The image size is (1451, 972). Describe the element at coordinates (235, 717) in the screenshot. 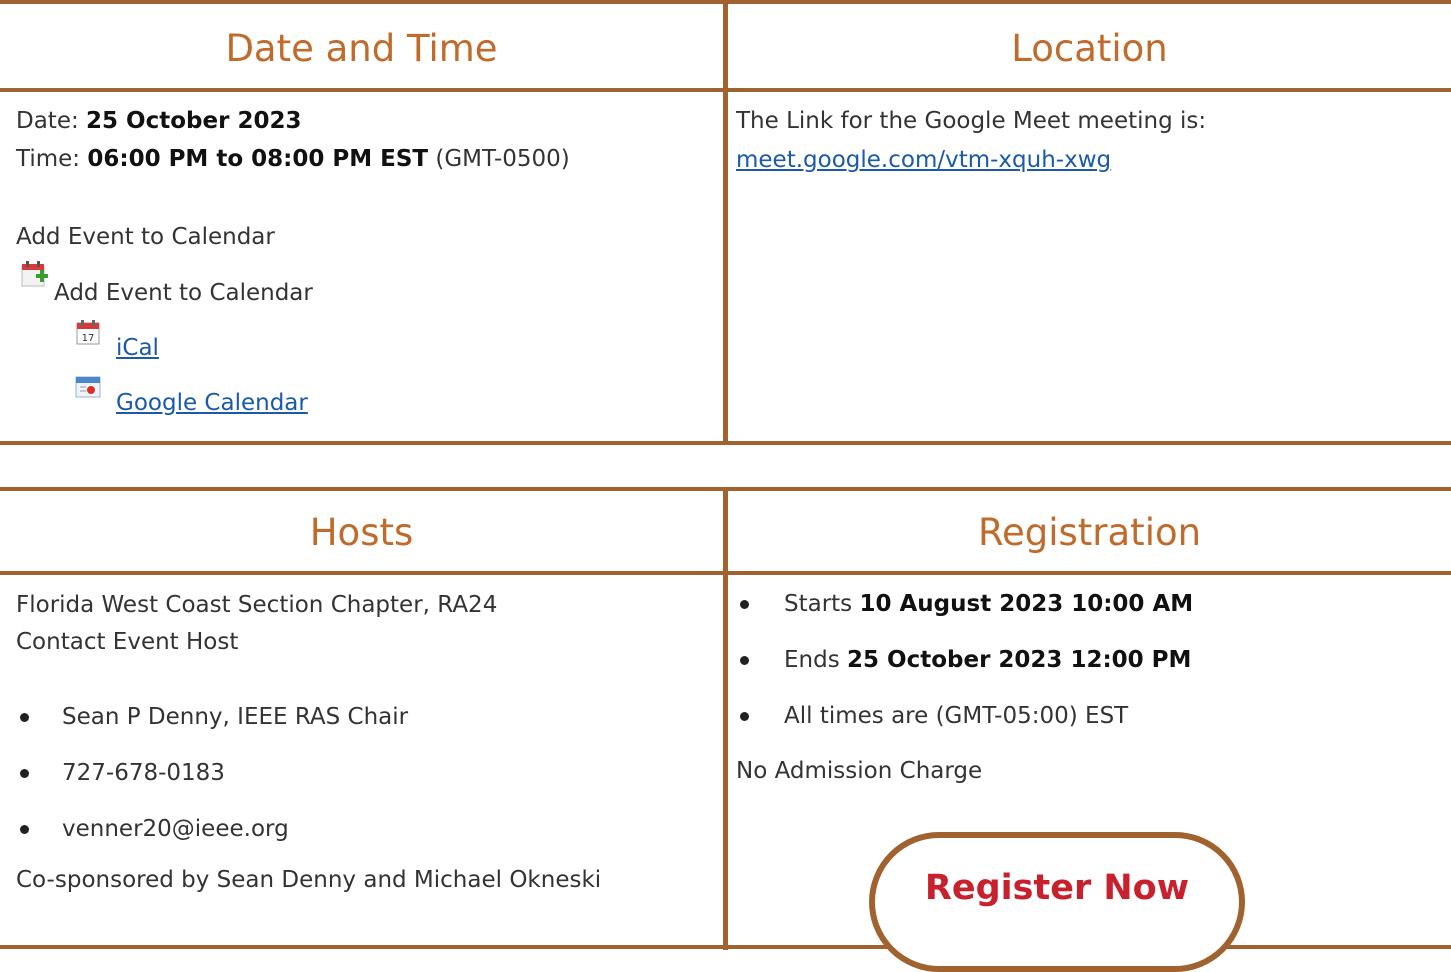

I see `contact-name: Sean P Denny, IEEE RAS Chair` at that location.